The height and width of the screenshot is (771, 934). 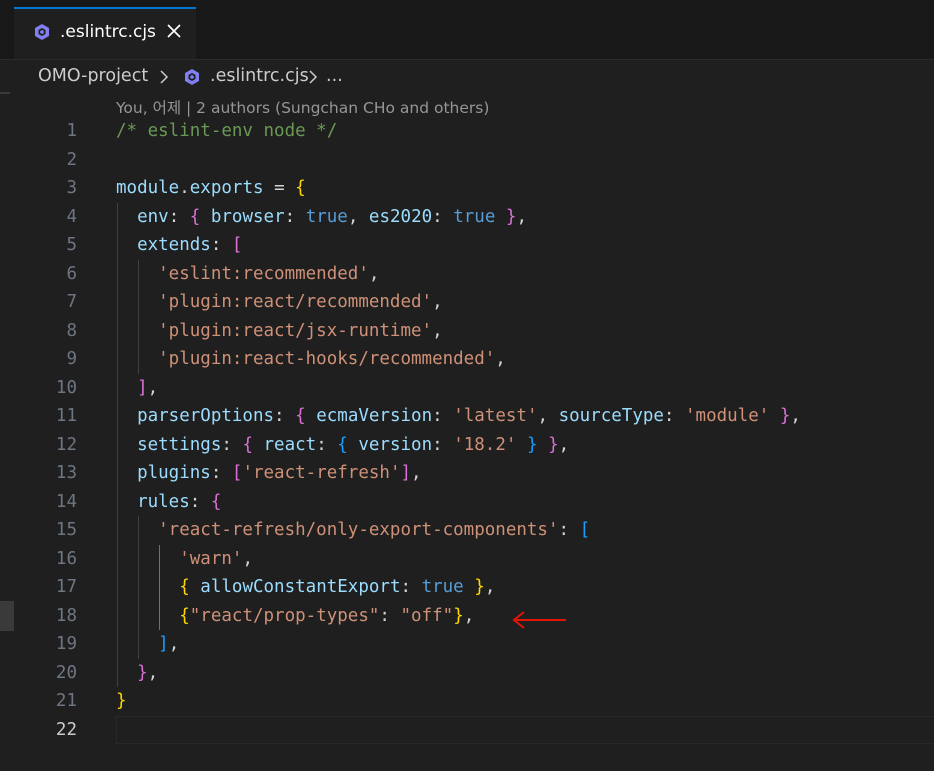 I want to click on code-line: 3 module.exports = {, so click(x=467, y=188).